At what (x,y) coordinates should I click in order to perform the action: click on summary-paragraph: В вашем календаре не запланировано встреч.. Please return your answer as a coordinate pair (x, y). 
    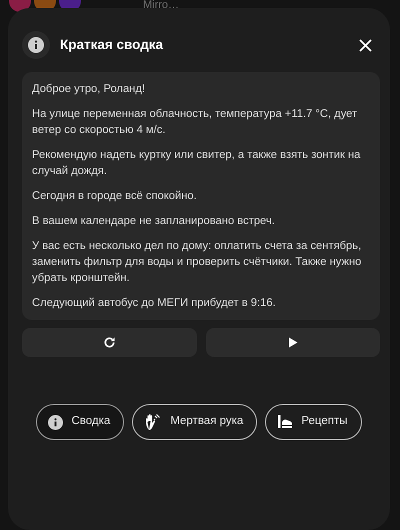
    Looking at the image, I should click on (154, 221).